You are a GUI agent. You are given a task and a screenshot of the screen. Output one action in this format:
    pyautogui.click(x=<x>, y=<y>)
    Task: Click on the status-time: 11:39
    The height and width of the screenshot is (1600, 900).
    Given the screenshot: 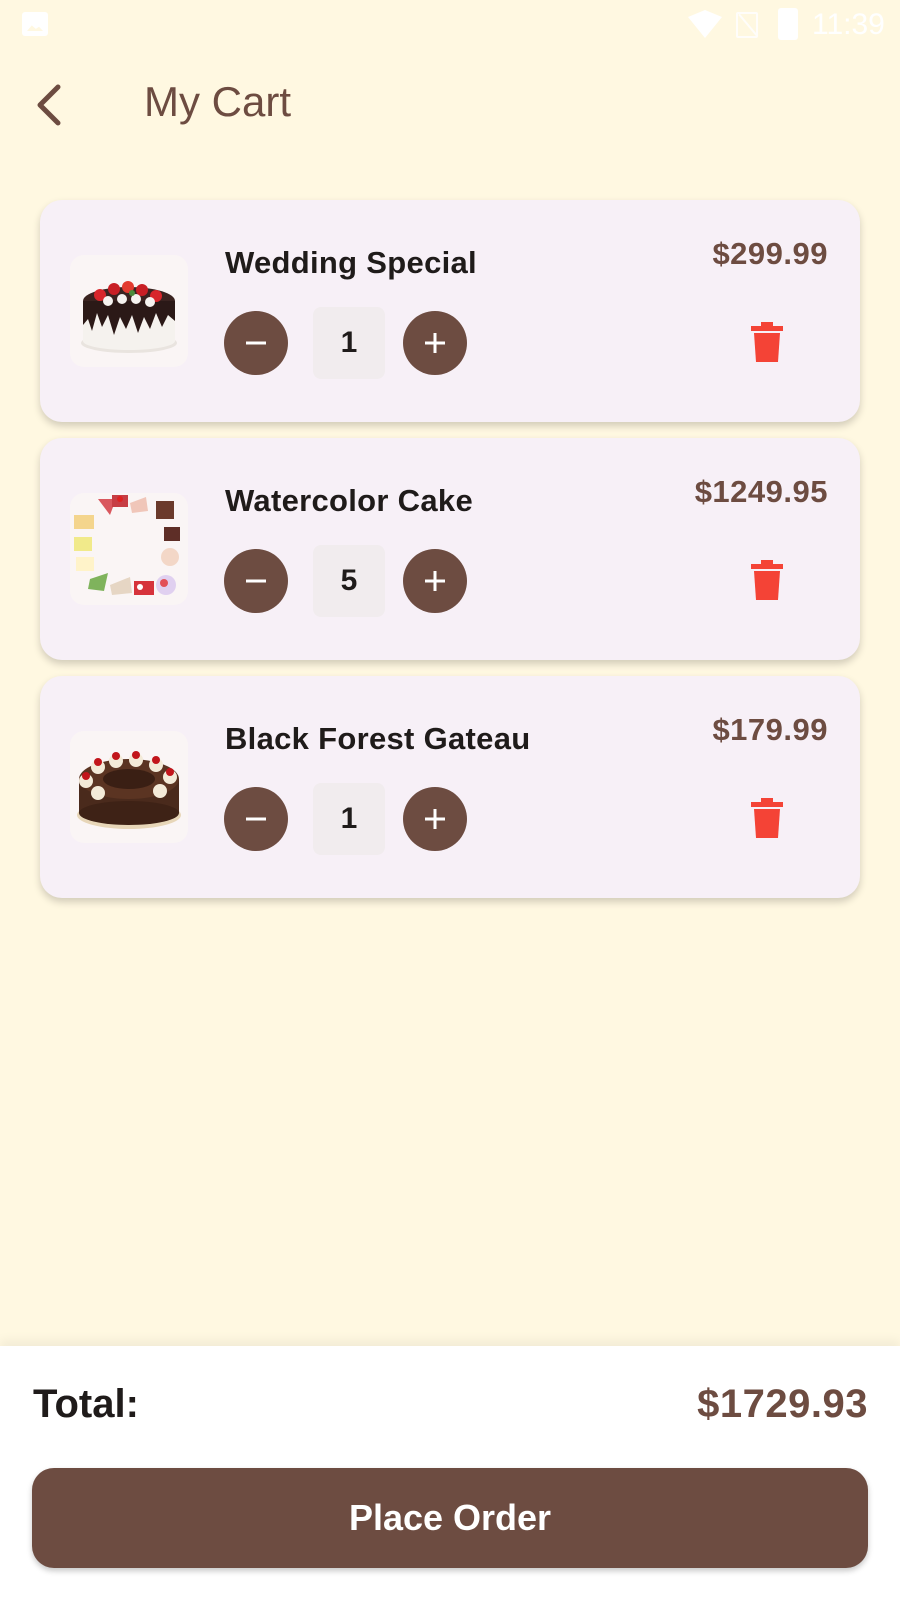 What is the action you would take?
    pyautogui.click(x=848, y=24)
    